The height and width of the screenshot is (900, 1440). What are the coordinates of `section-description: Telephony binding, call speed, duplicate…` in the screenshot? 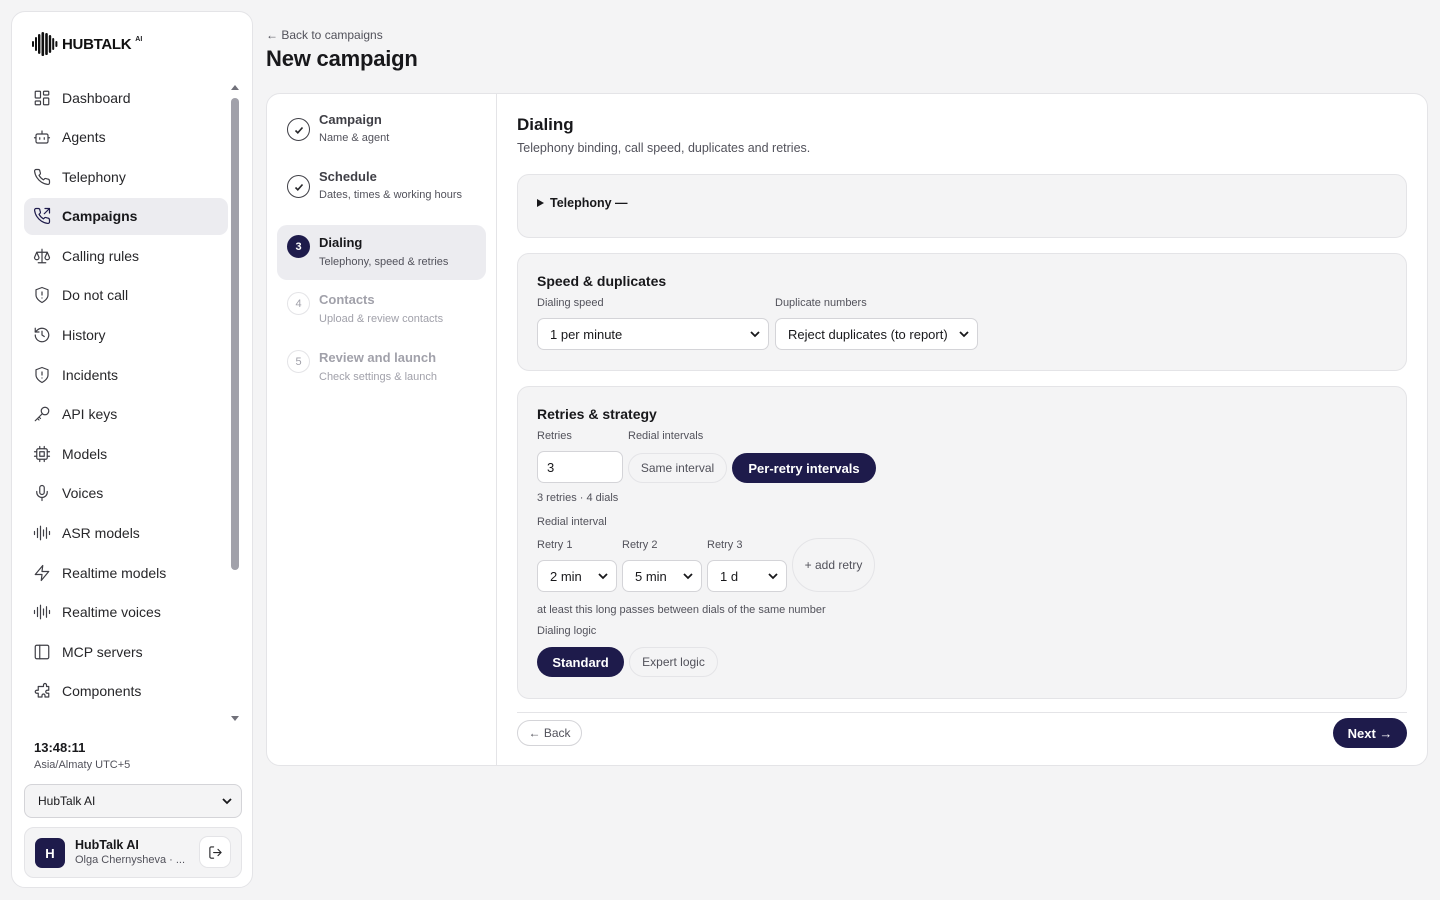 It's located at (664, 148).